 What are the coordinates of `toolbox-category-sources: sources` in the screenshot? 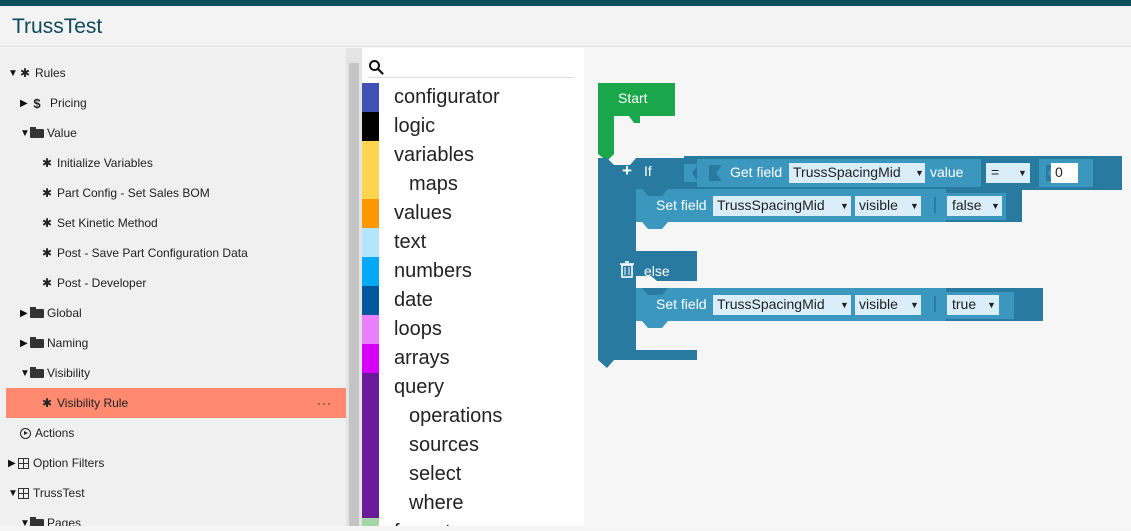 It's located at (473, 445).